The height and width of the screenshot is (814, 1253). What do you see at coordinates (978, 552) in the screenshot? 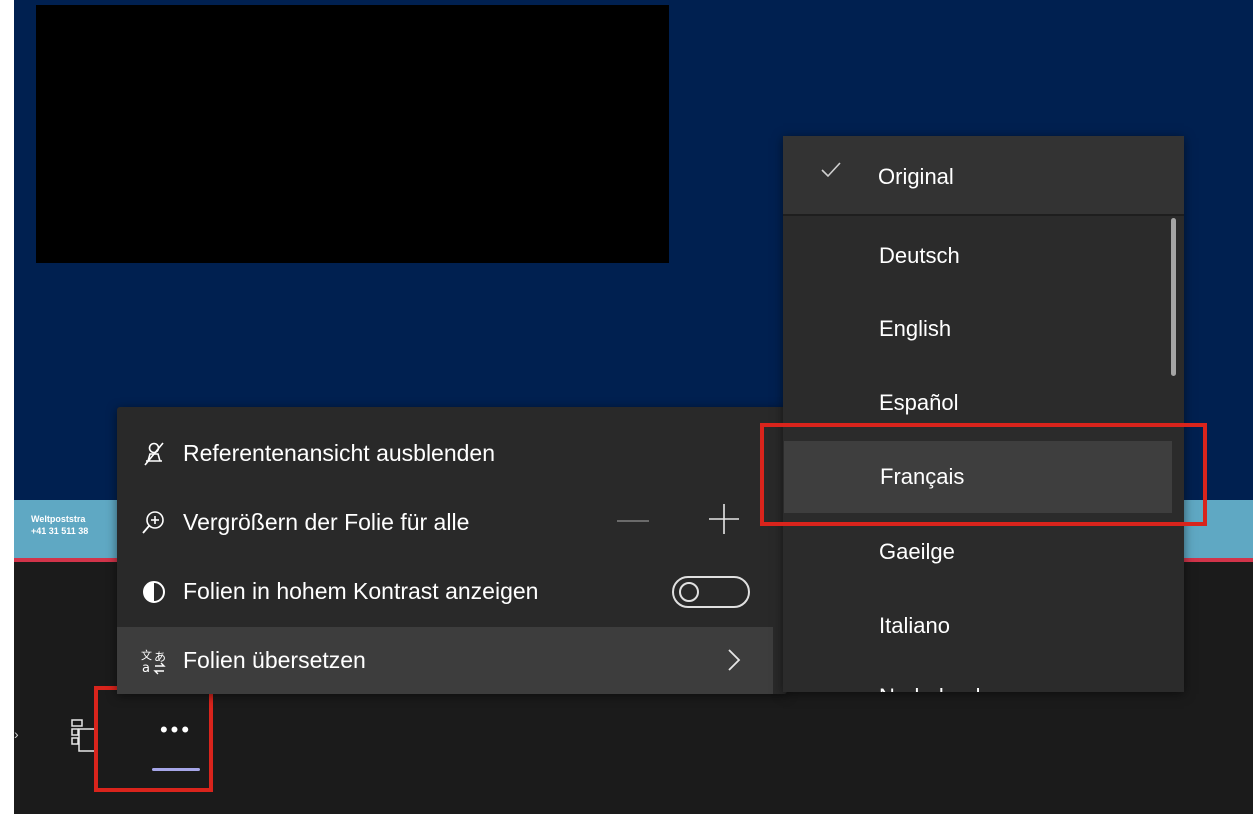
I see `language-option-gaeilge: Gaeilge` at bounding box center [978, 552].